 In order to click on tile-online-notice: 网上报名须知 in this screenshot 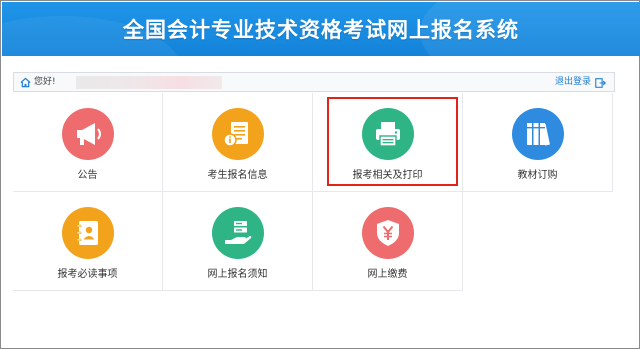, I will do `click(238, 241)`.